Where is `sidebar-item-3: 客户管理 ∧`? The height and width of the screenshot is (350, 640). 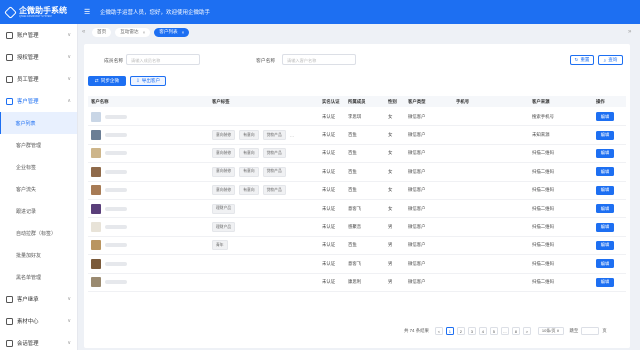 sidebar-item-3: 客户管理 ∧ is located at coordinates (38, 101).